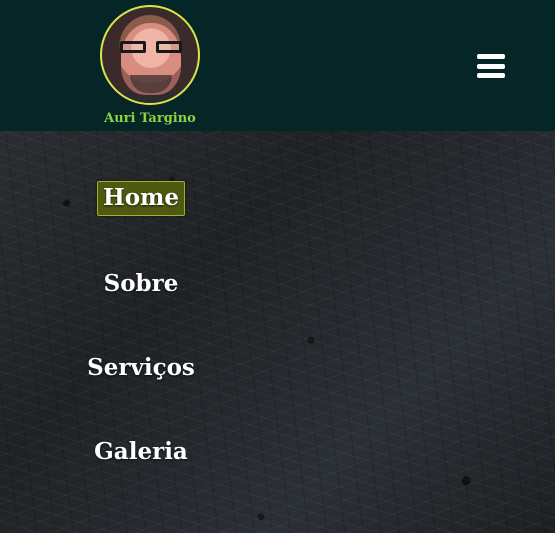 The height and width of the screenshot is (533, 555). I want to click on nav-item-sobre: Sobre, so click(141, 284).